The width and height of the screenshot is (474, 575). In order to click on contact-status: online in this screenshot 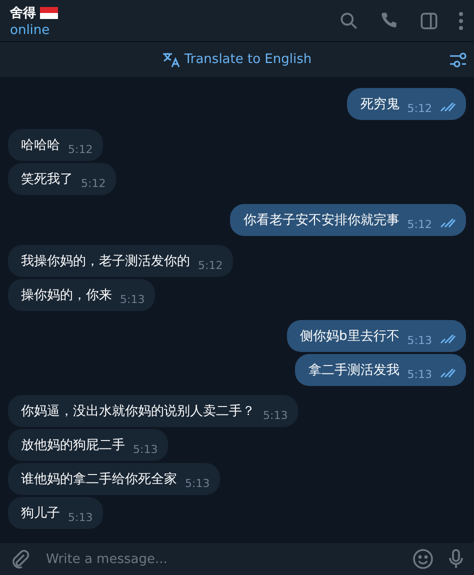, I will do `click(30, 30)`.